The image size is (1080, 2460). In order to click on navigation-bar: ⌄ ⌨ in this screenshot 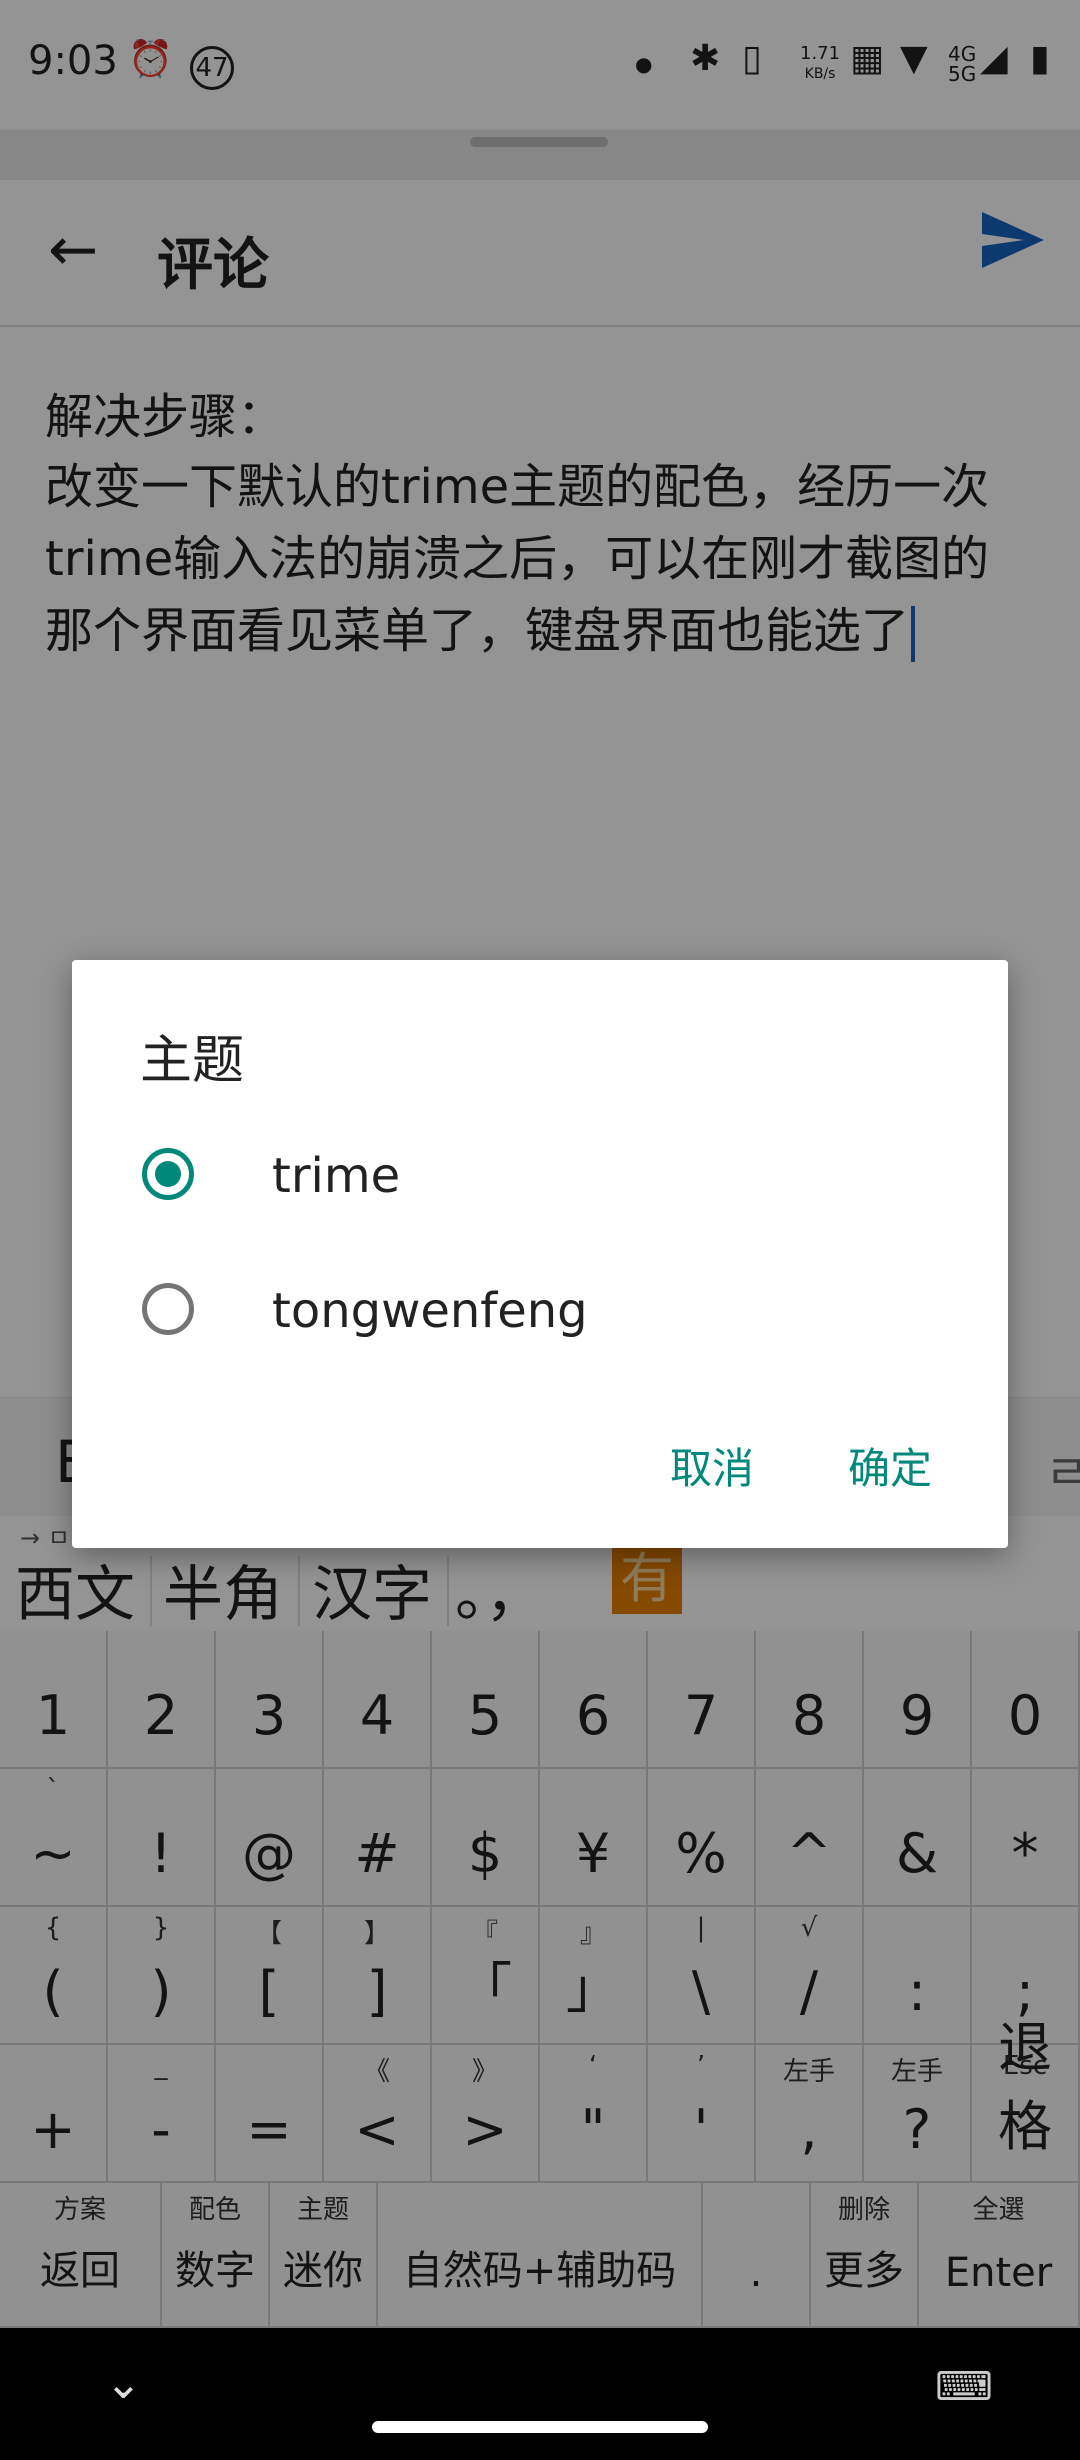, I will do `click(540, 2394)`.